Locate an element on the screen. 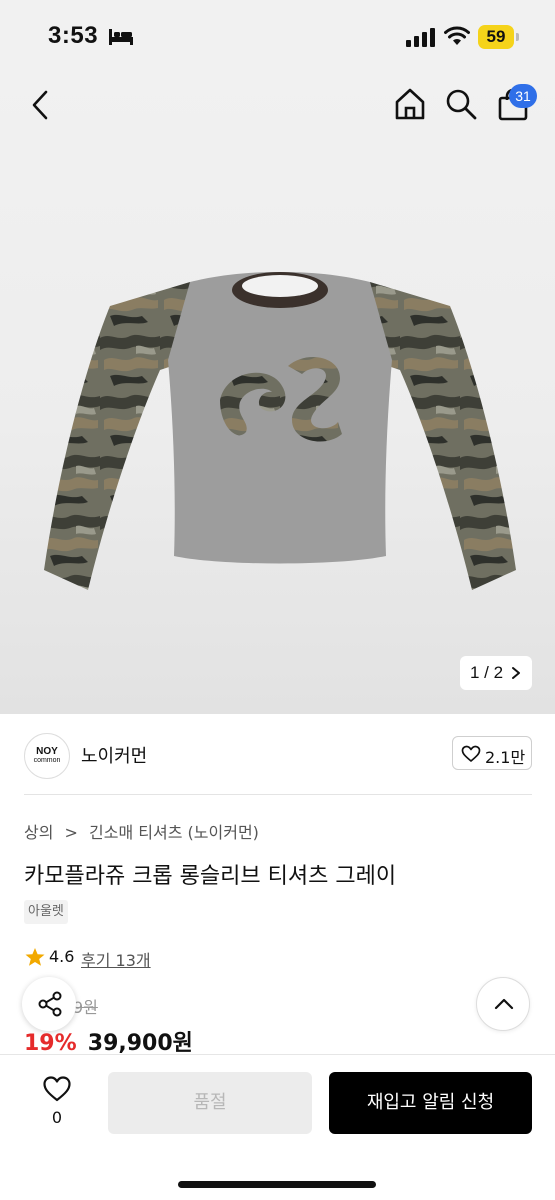  rating-value: 4.6 is located at coordinates (62, 956).